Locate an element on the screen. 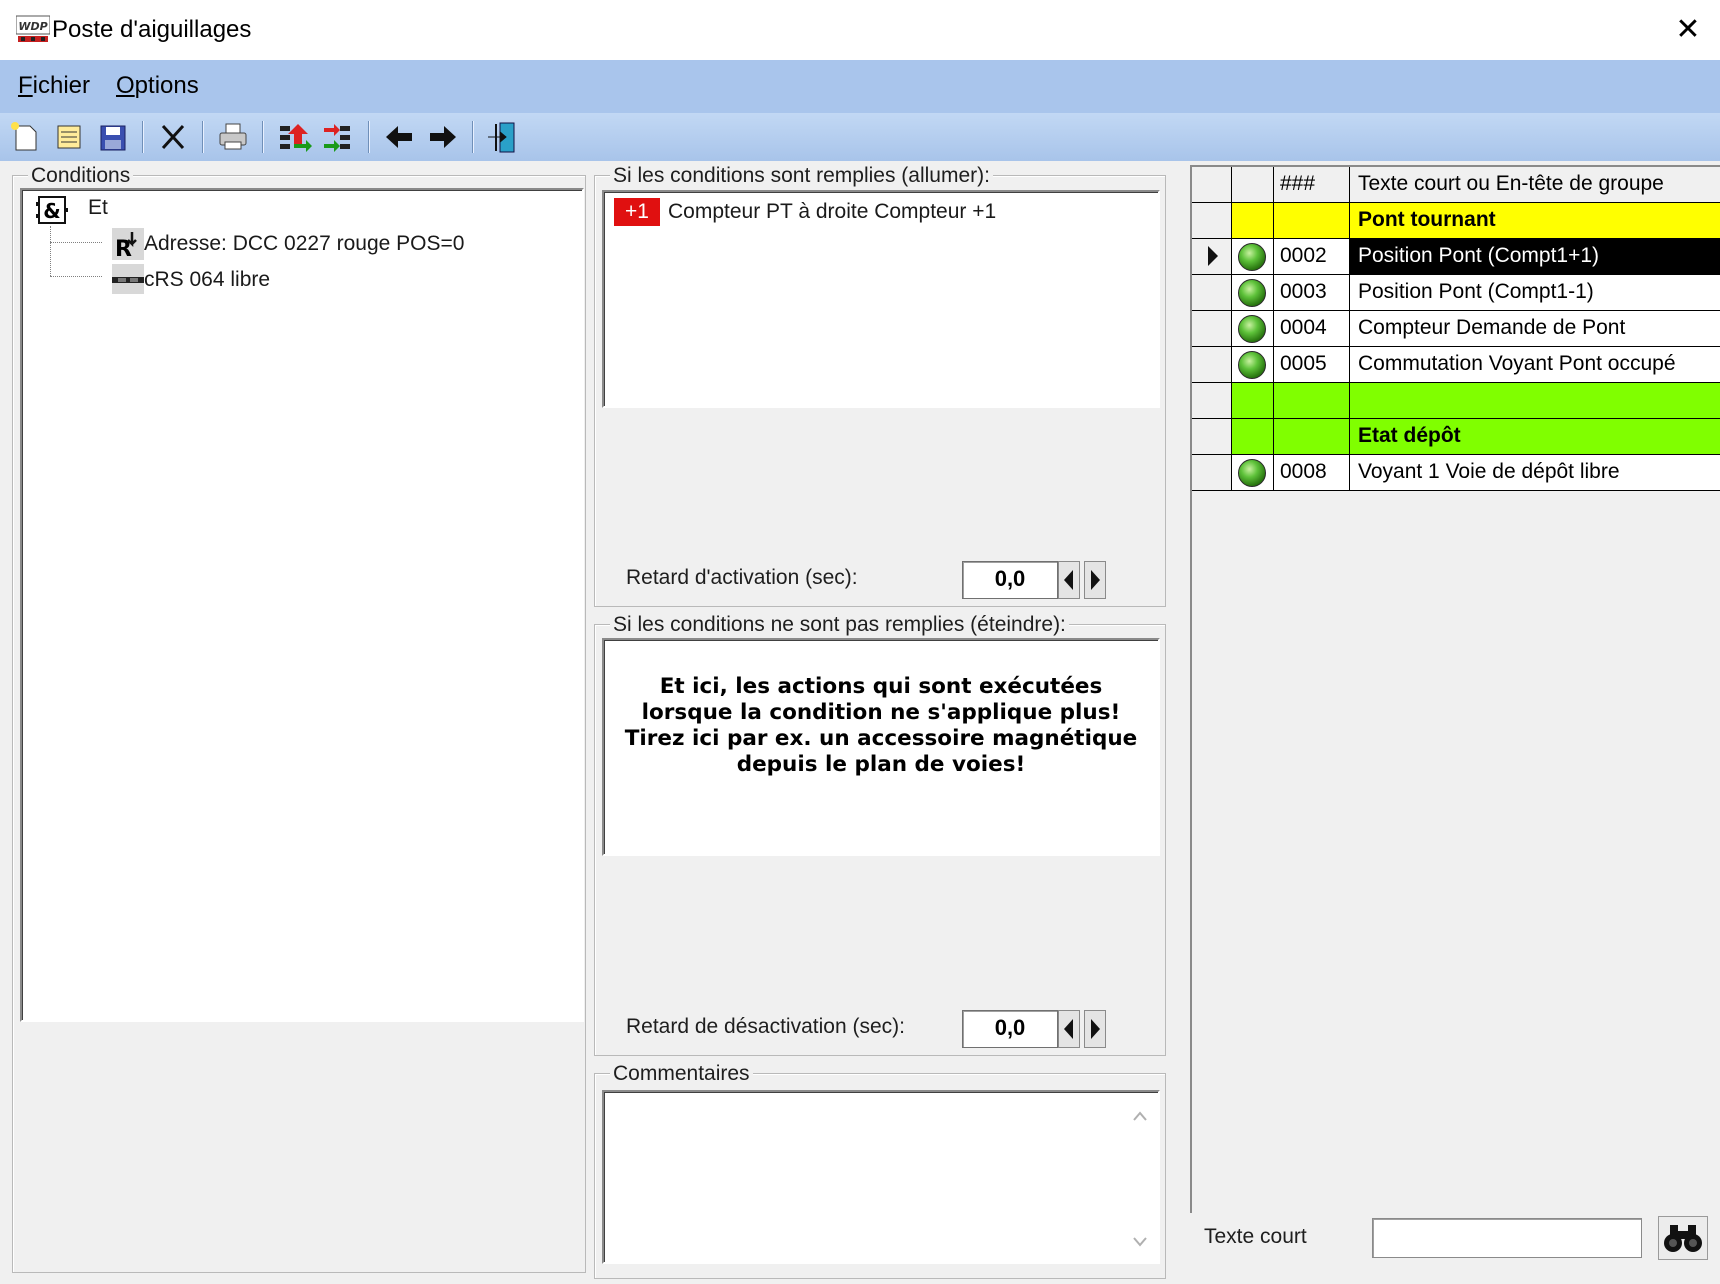  close-icon: ✕ is located at coordinates (1688, 29).